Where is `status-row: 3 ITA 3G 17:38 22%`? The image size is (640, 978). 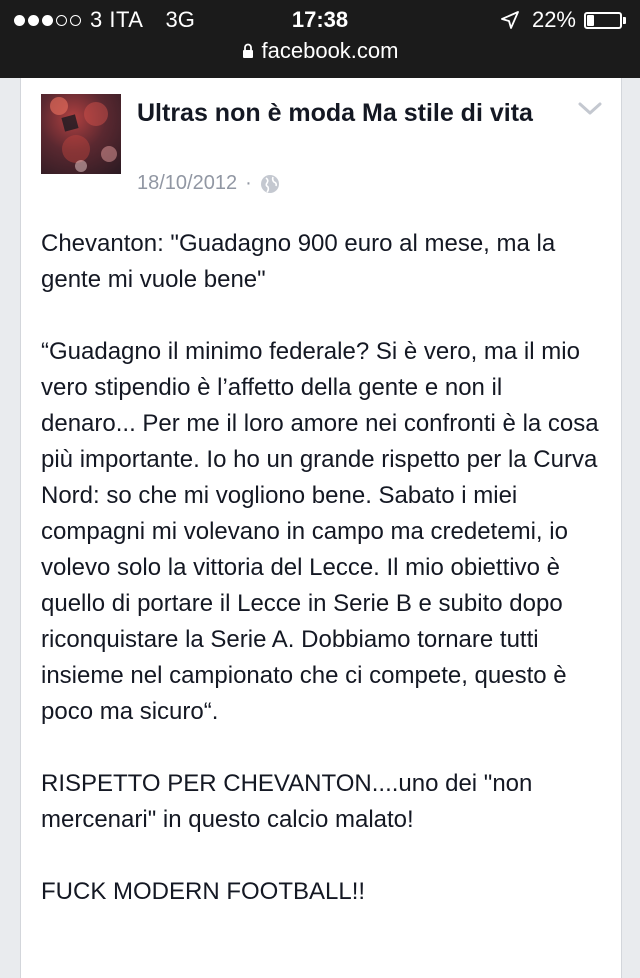 status-row: 3 ITA 3G 17:38 22% is located at coordinates (320, 21).